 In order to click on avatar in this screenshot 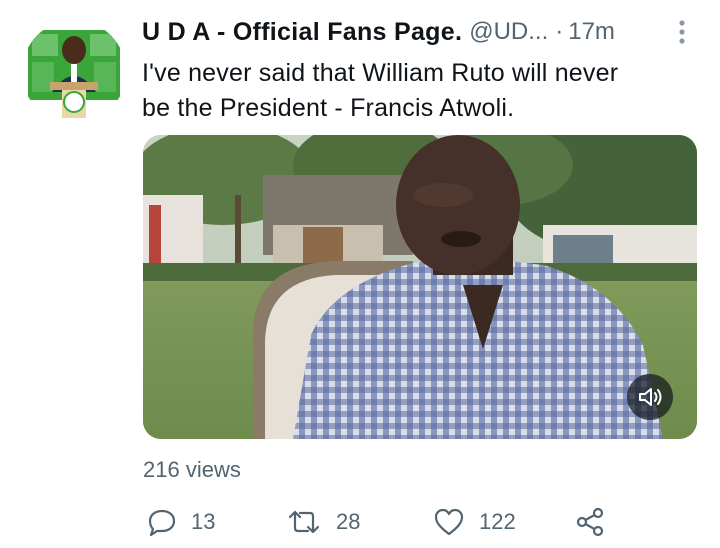, I will do `click(74, 72)`.